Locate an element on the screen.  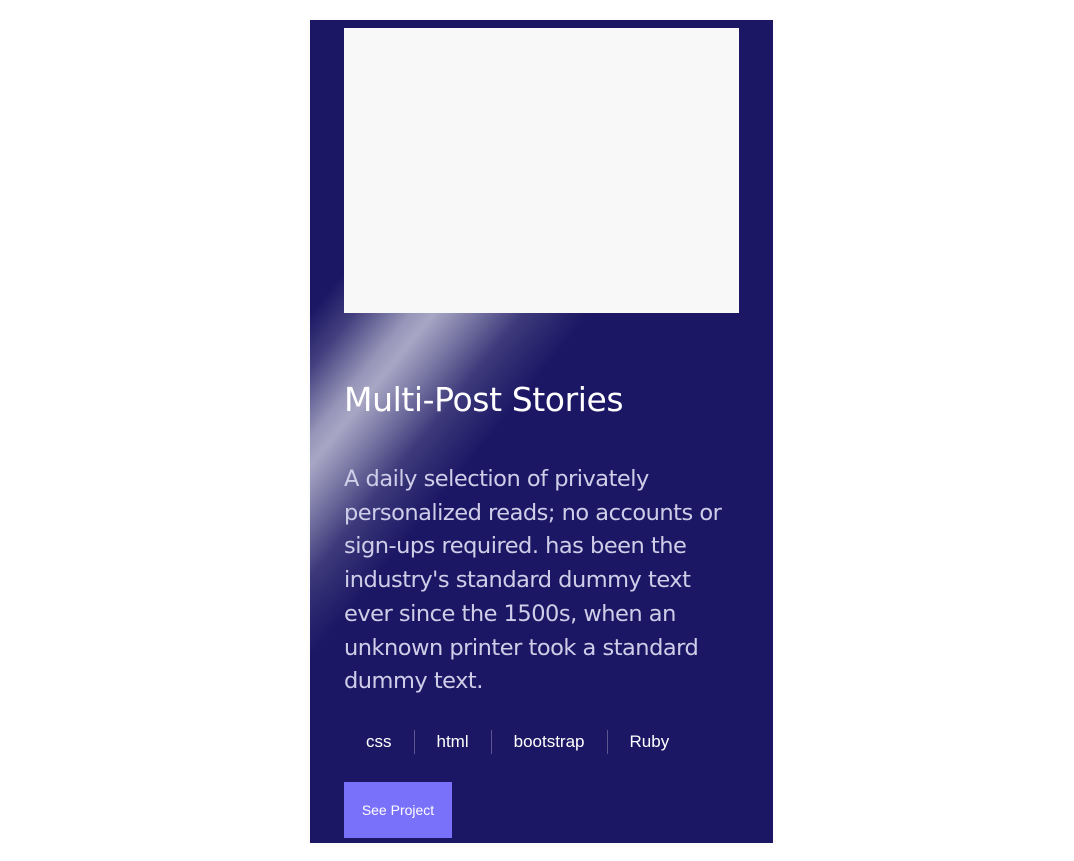
tag-ruby: Ruby is located at coordinates (649, 741).